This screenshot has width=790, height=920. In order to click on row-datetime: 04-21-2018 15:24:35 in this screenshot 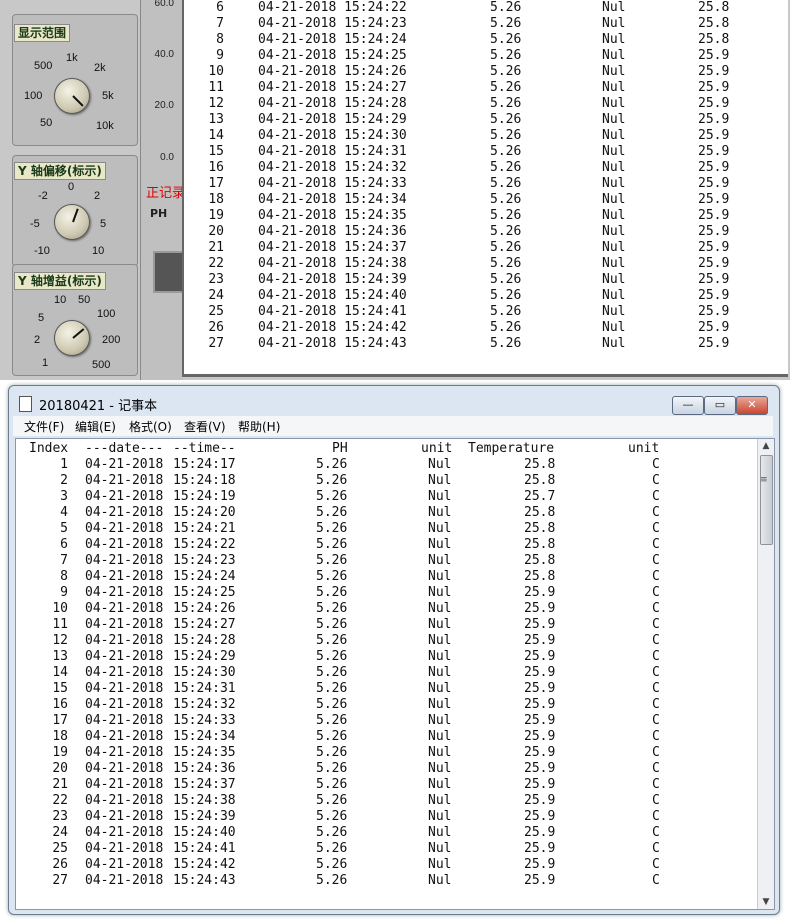, I will do `click(332, 215)`.